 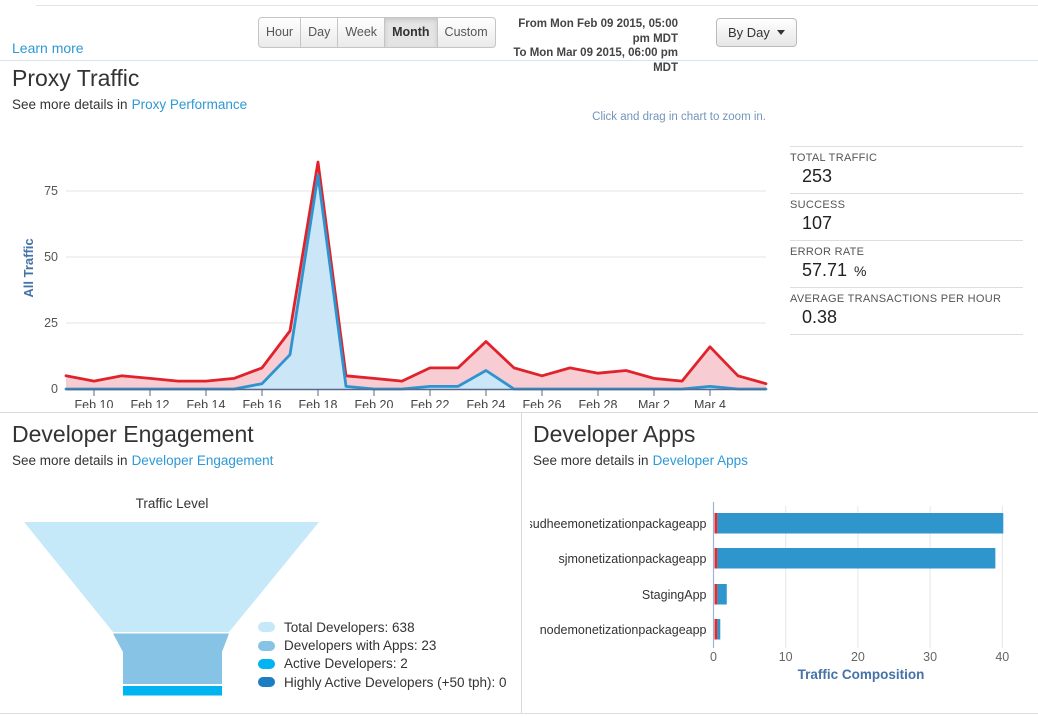 What do you see at coordinates (834, 158) in the screenshot?
I see `stat-label: TOTAL TRAFFIC` at bounding box center [834, 158].